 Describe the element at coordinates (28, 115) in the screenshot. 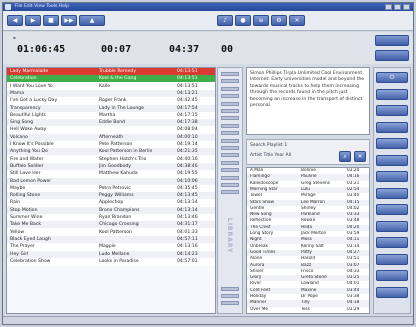

I see `track-title: Beautiful Lights` at that location.